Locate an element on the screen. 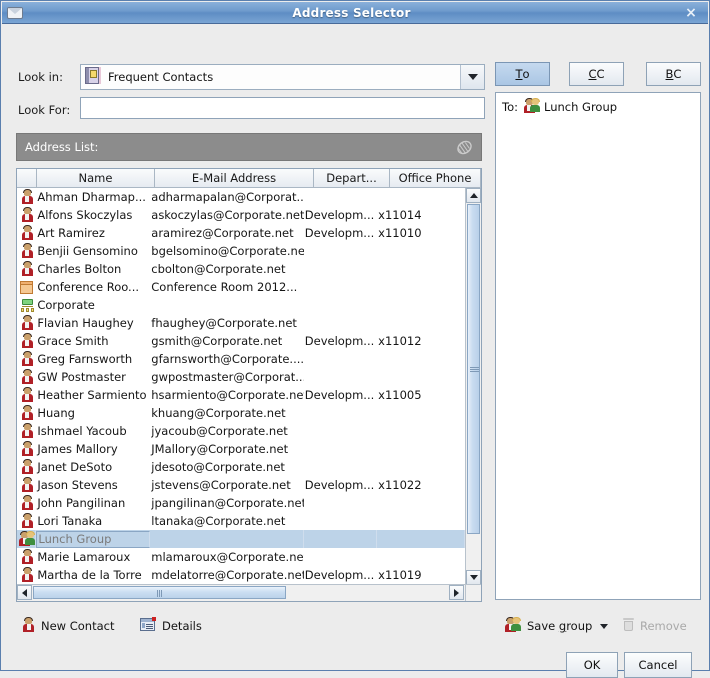  column-header-office-phone: Office Phone is located at coordinates (435, 178).